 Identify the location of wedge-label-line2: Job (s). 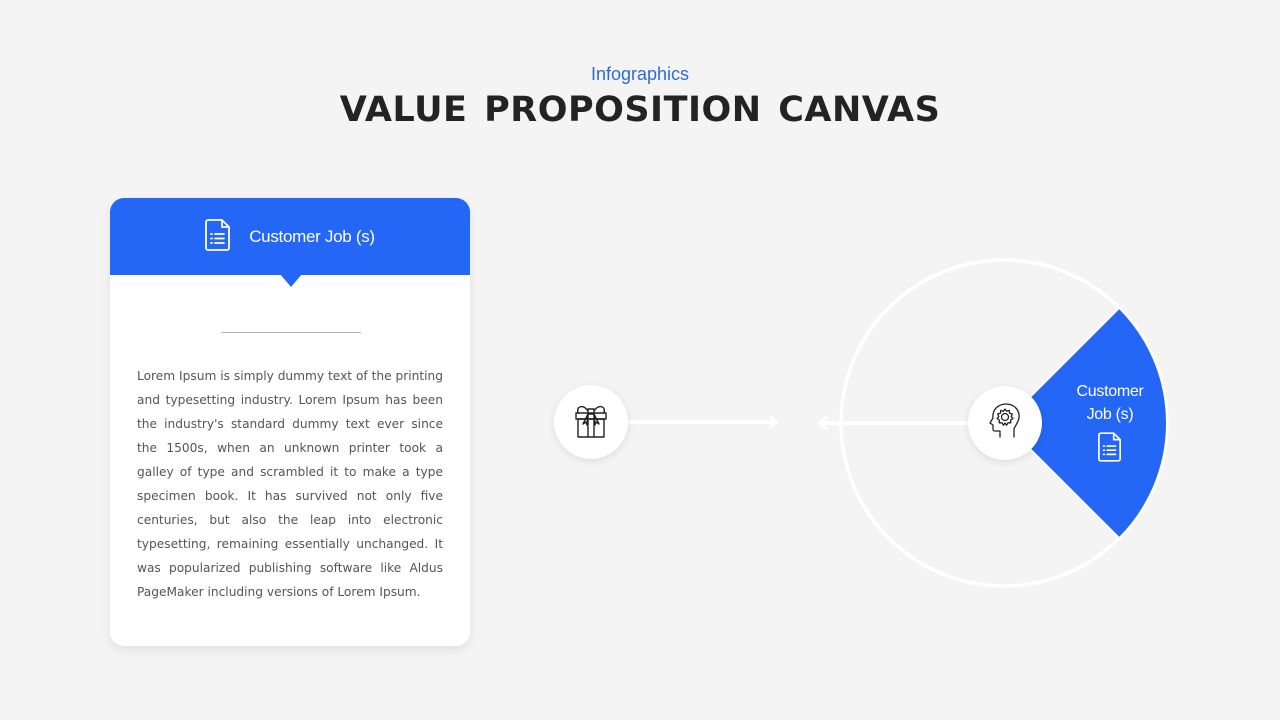
(1110, 414).